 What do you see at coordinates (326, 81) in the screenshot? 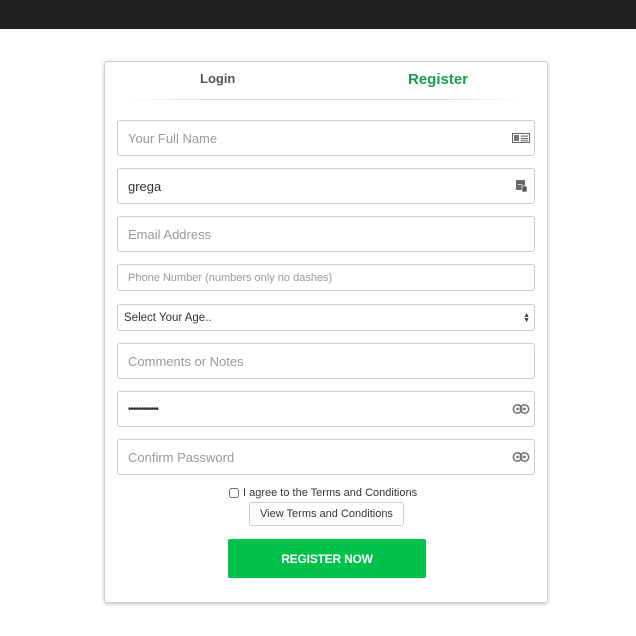
I see `tabs: Login Register` at bounding box center [326, 81].